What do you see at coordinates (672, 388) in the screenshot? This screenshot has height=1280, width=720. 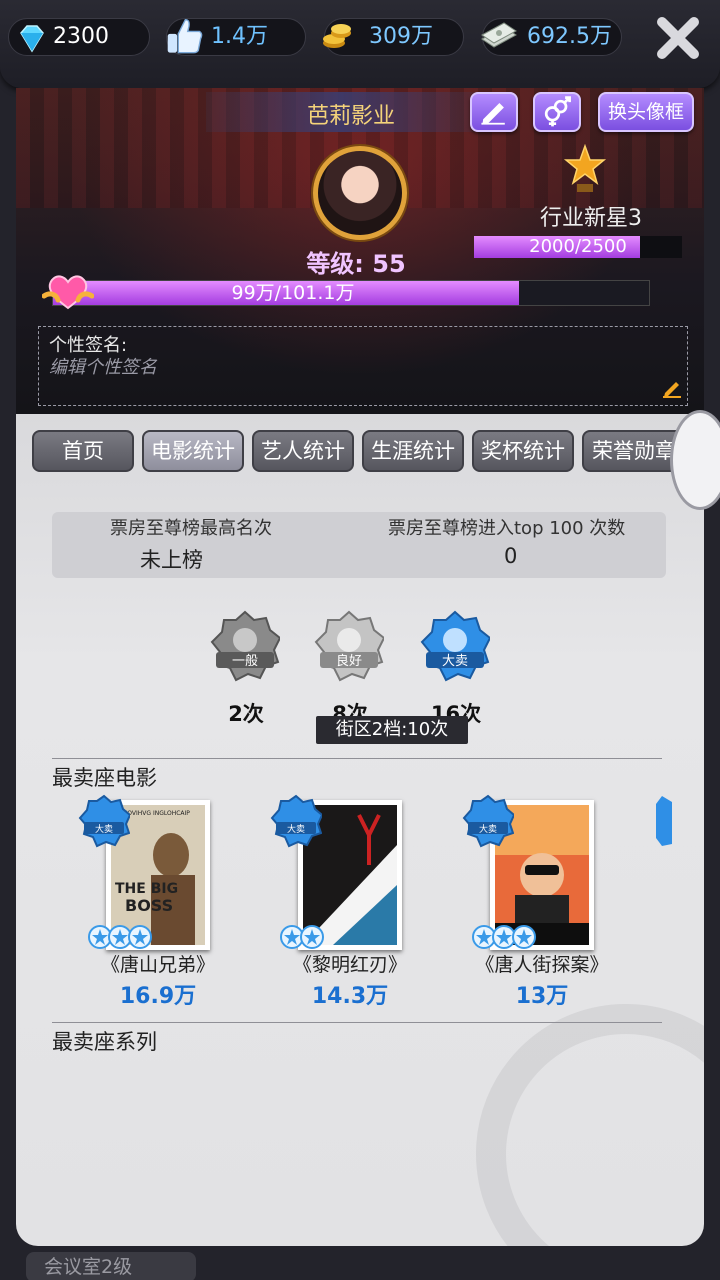 I see `edit-pencil-icon` at bounding box center [672, 388].